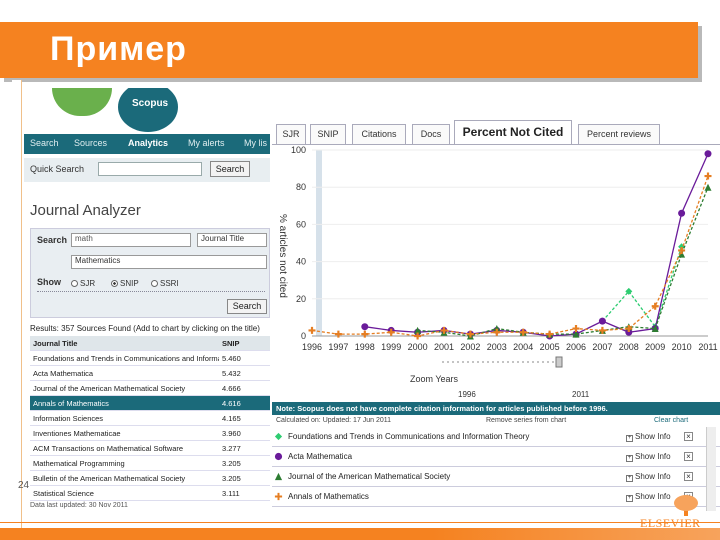 This screenshot has height=540, width=720. Describe the element at coordinates (301, 187) in the screenshot. I see `y-tick-label: 80` at that location.